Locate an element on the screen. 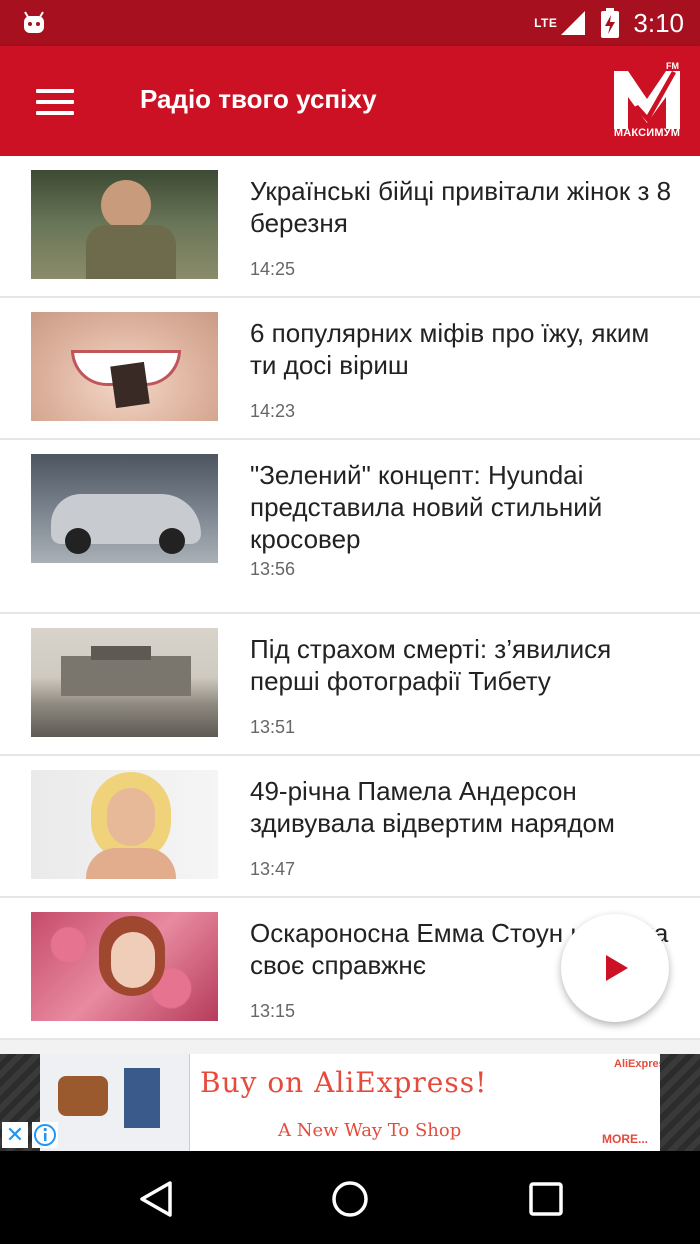  ad-brand: AliExpress is located at coordinates (637, 1064).